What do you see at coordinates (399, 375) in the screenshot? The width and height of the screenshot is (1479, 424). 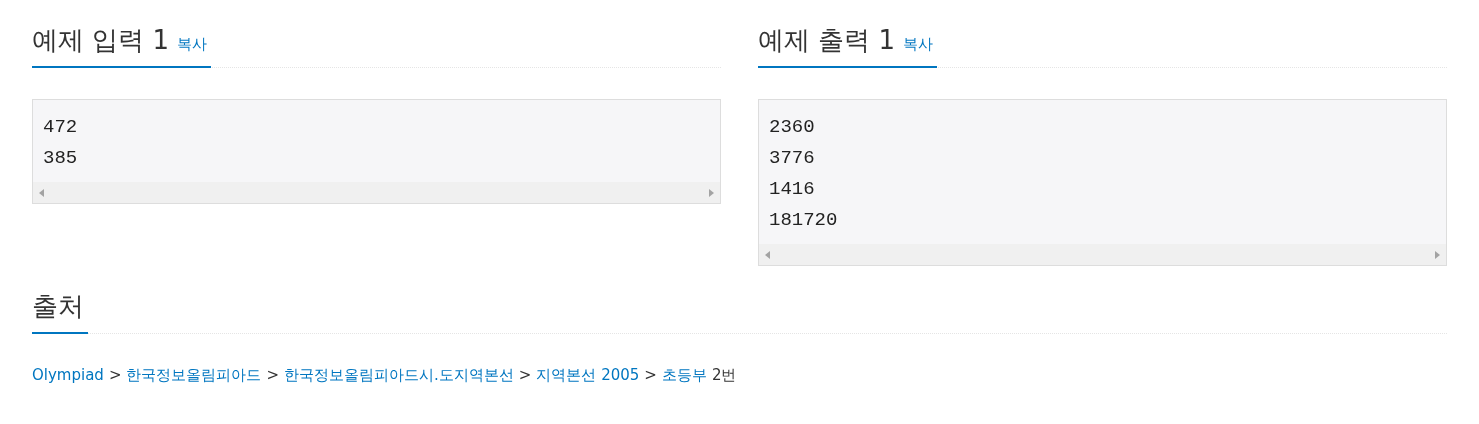 I see `breadcrumb-link: 한국정보올림피아드시.도지역본선` at bounding box center [399, 375].